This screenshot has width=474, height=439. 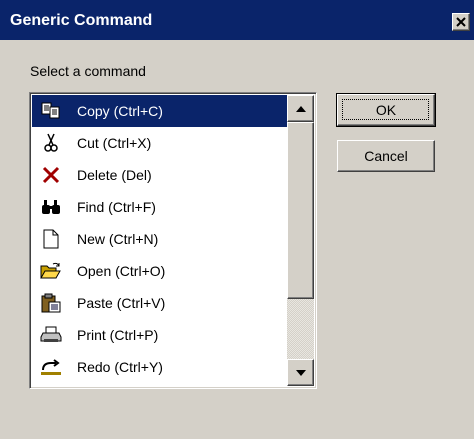 I want to click on scroll-down-button, so click(x=300, y=372).